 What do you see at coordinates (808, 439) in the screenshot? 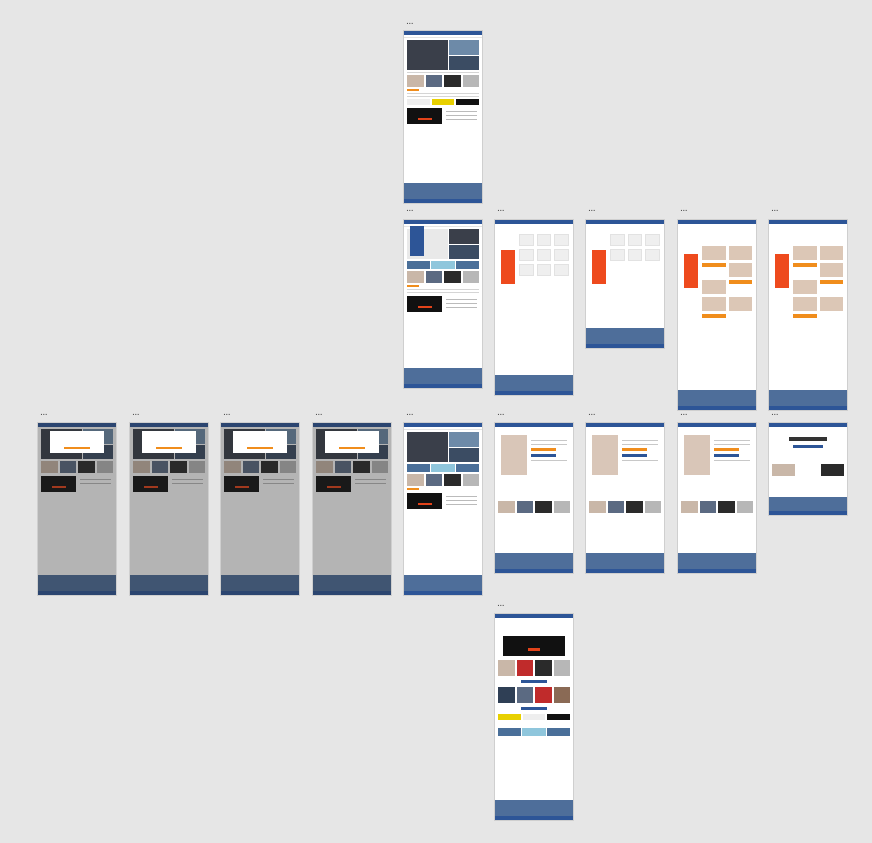
I see `confirm-heading` at bounding box center [808, 439].